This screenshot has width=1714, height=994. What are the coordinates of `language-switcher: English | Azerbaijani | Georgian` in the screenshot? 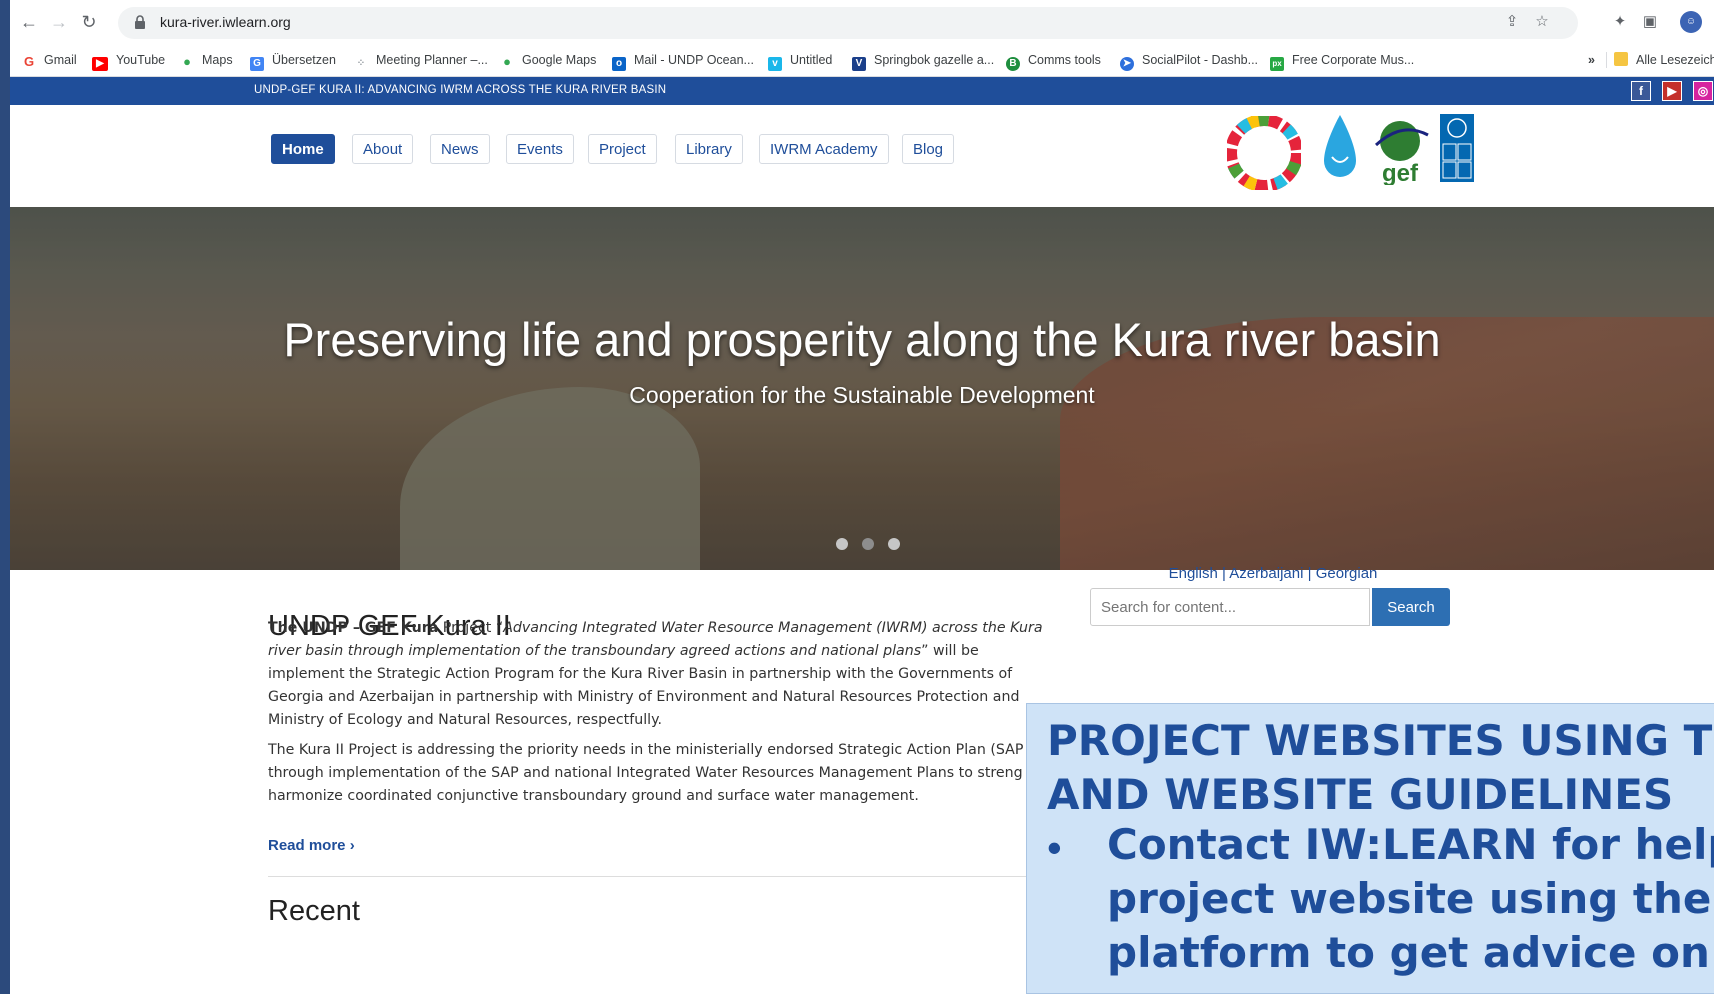 It's located at (1273, 573).